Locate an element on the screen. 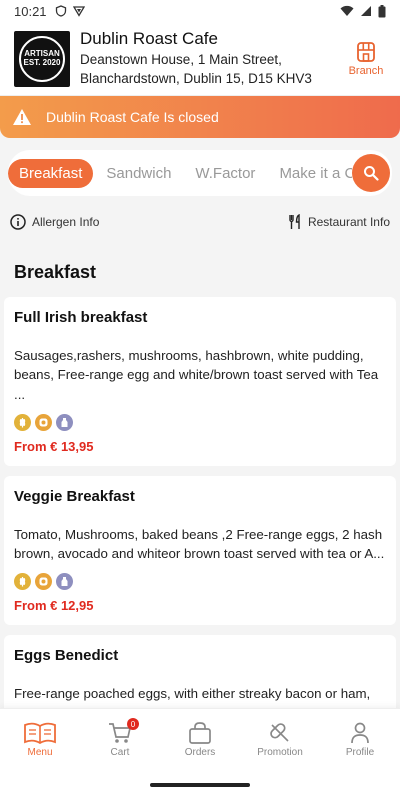 This screenshot has height=800, width=400. search-icon is located at coordinates (371, 173).